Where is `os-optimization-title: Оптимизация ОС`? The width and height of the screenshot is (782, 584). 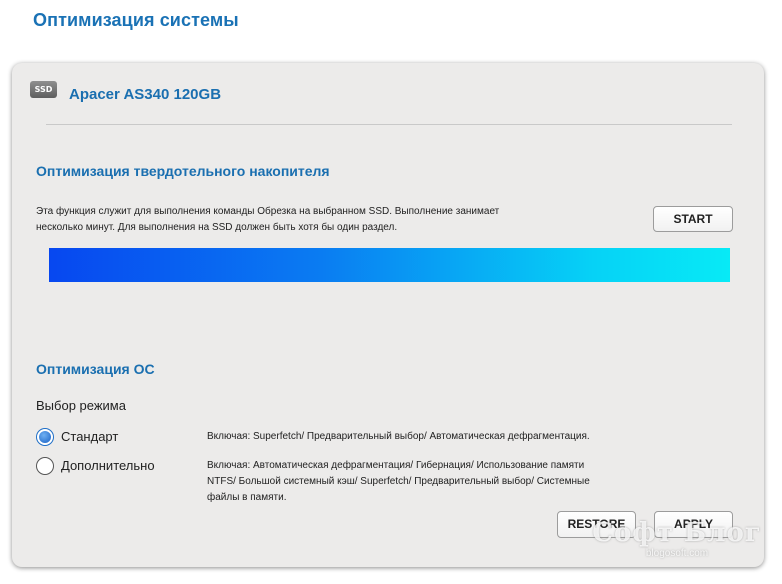
os-optimization-title: Оптимизация ОС is located at coordinates (95, 369).